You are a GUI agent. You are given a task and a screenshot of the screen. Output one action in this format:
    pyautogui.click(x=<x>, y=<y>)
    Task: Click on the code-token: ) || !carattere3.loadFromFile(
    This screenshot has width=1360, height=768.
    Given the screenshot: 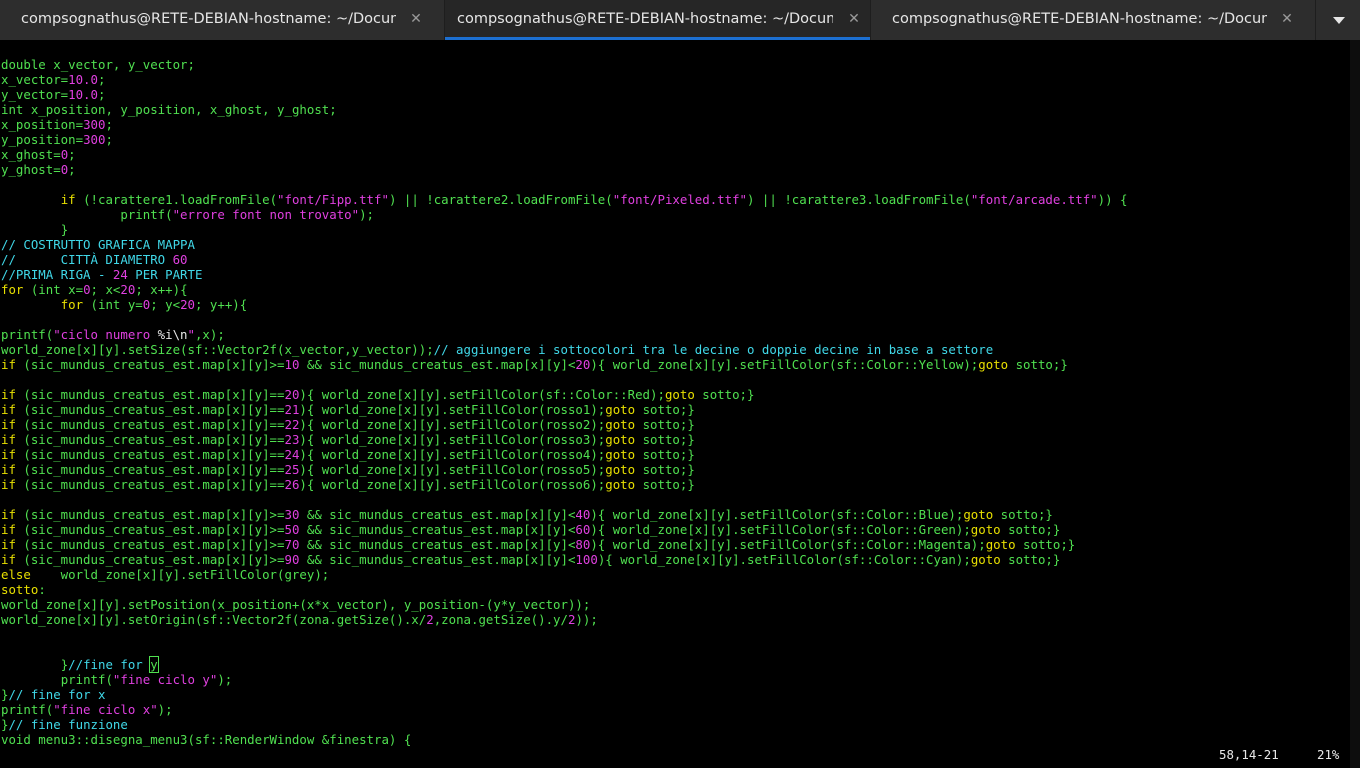 What is the action you would take?
    pyautogui.click(x=859, y=199)
    